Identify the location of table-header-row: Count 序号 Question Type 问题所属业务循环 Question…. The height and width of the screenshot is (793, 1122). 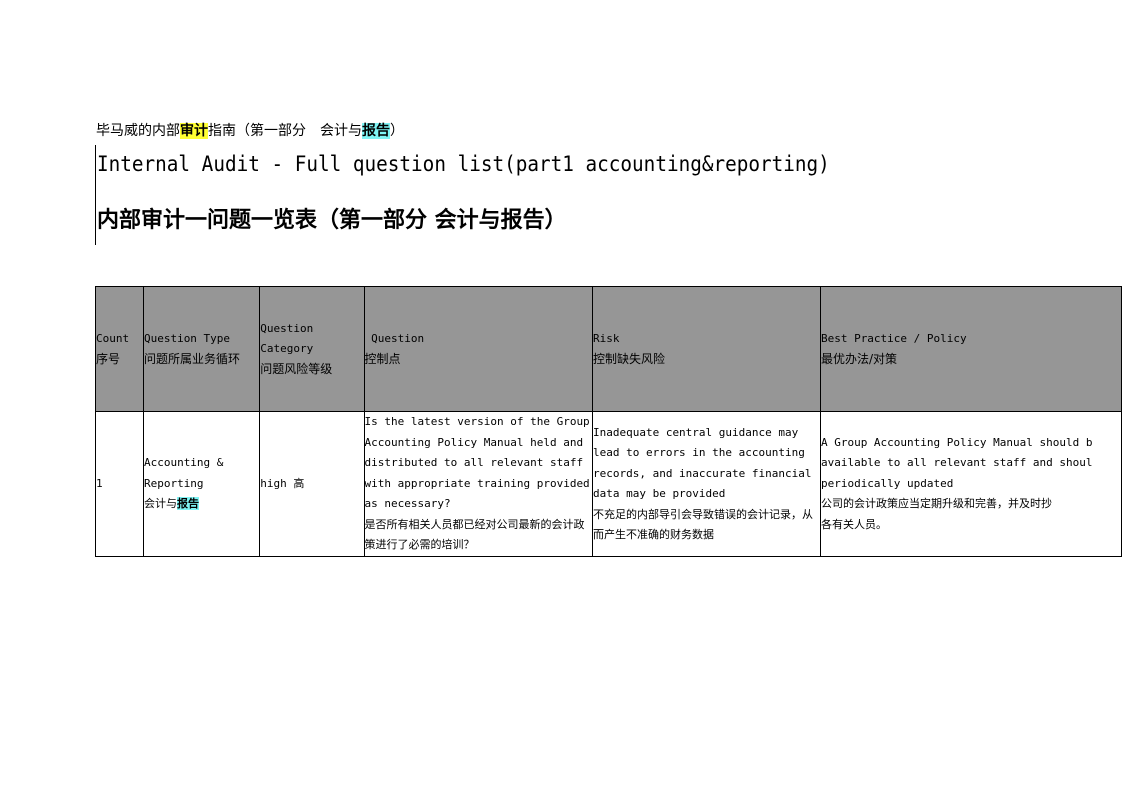
(608, 349).